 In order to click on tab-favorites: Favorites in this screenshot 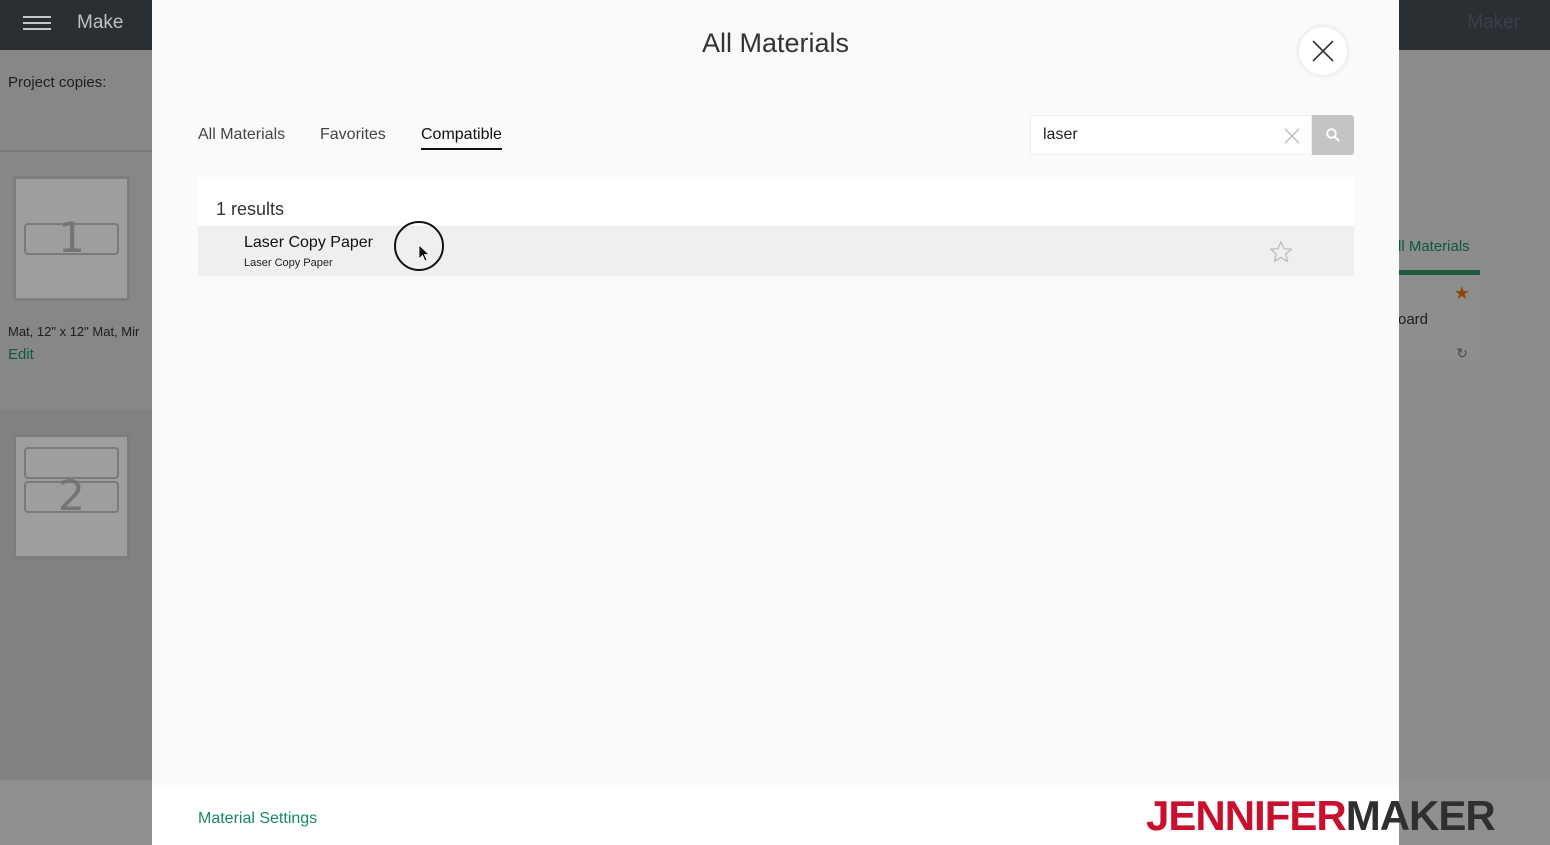, I will do `click(353, 137)`.